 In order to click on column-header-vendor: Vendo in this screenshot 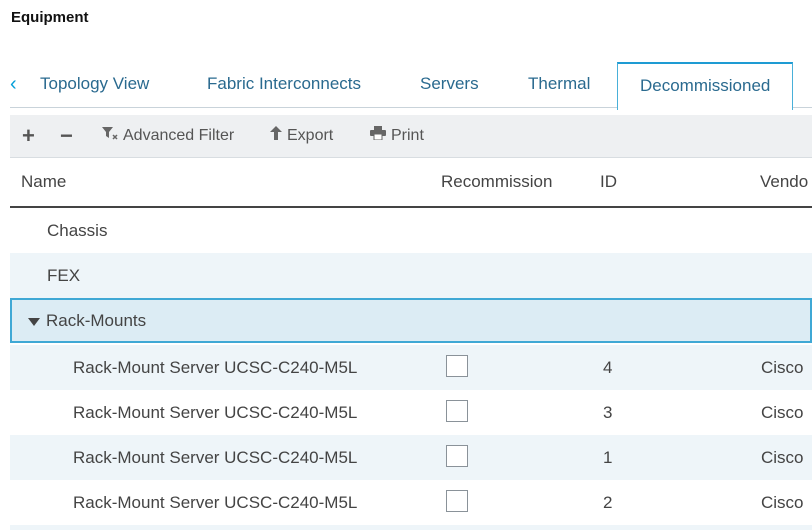, I will do `click(784, 182)`.